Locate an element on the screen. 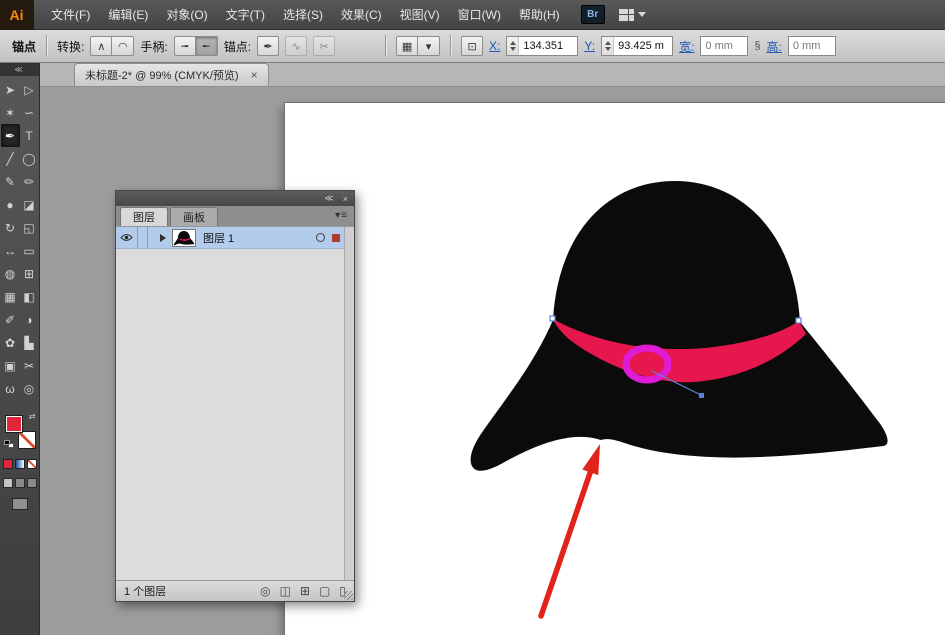  drawing-mode-row is located at coordinates (19, 483).